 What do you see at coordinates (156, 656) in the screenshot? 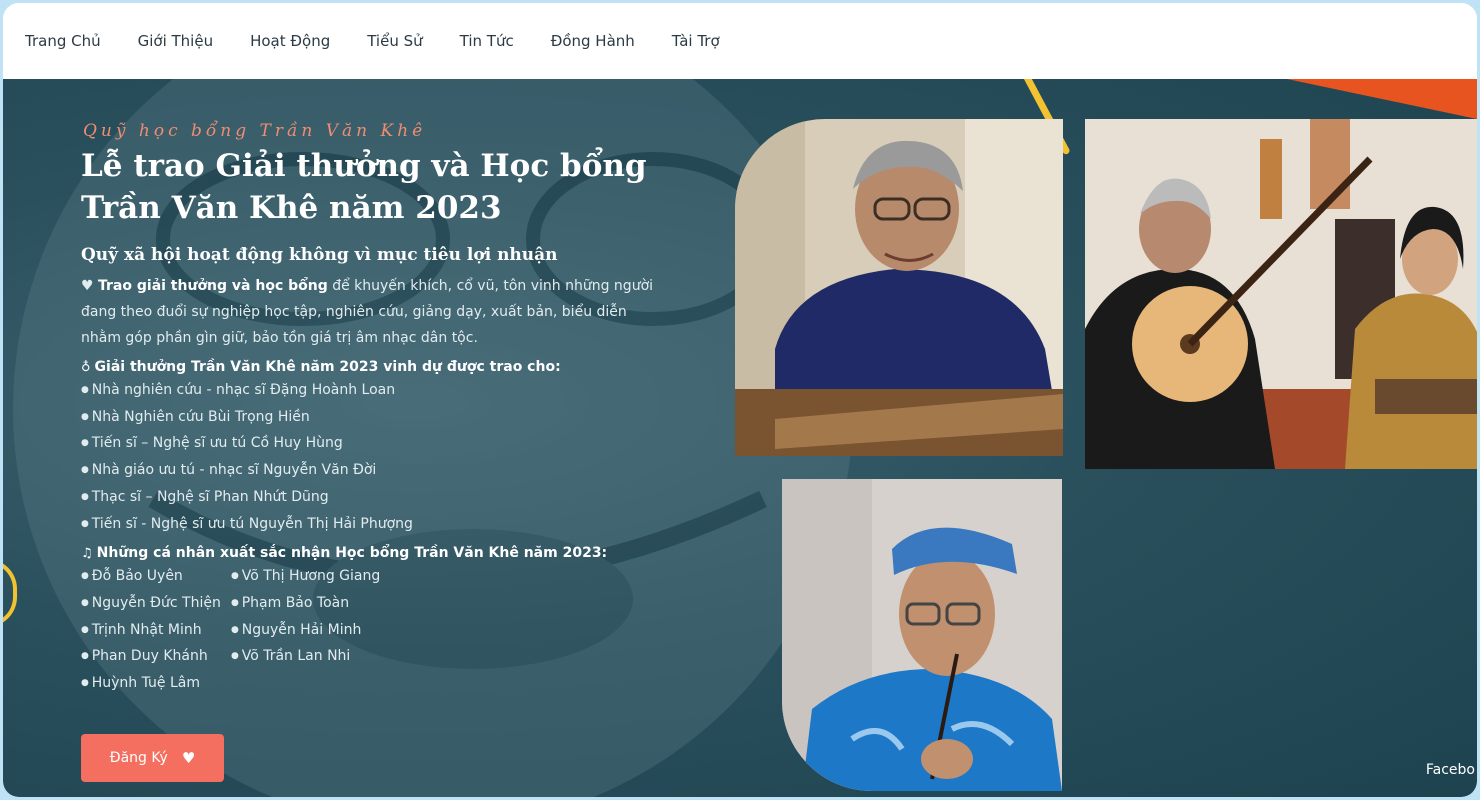
I see `list-item: Phan Duy Khánh` at bounding box center [156, 656].